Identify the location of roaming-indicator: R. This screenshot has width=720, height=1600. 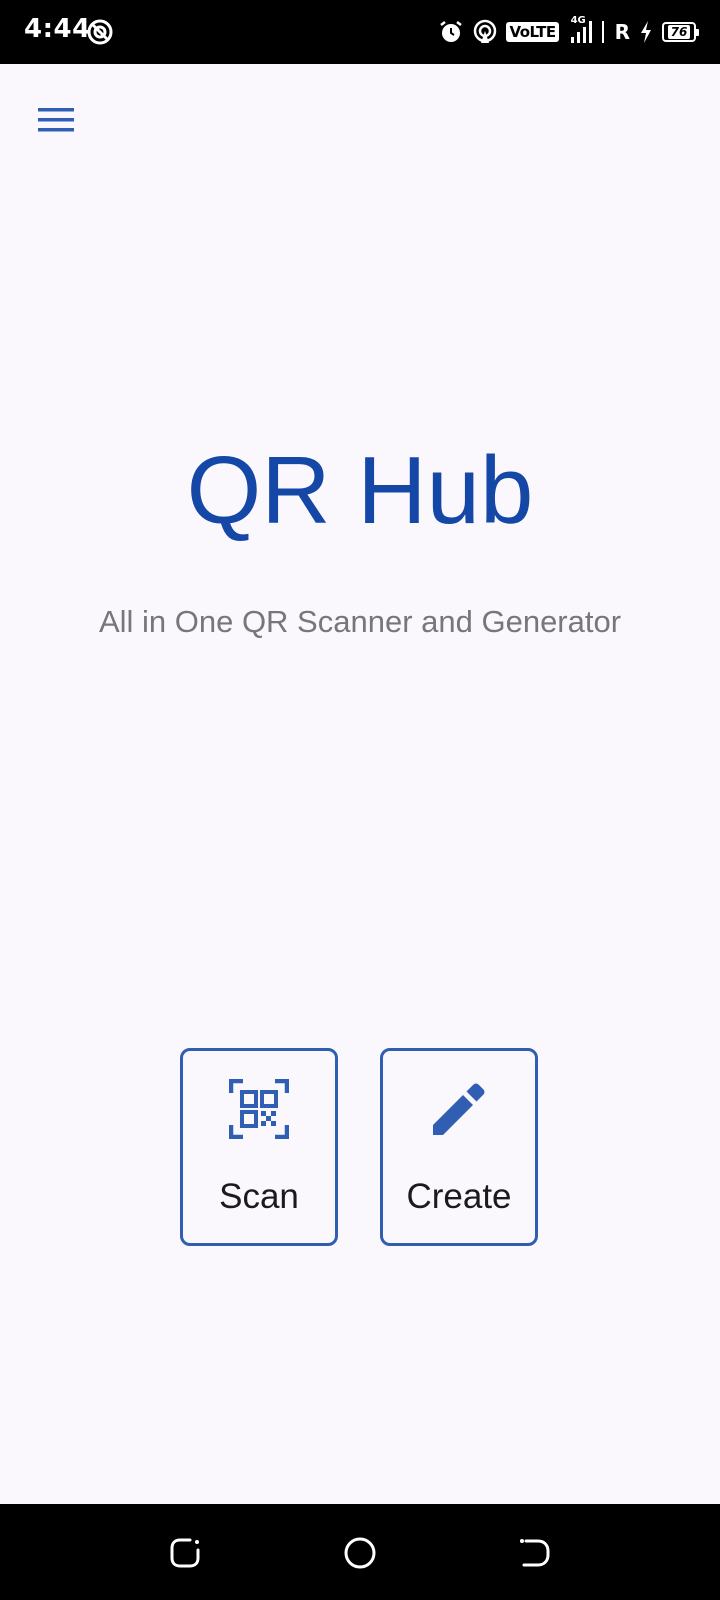
(622, 32).